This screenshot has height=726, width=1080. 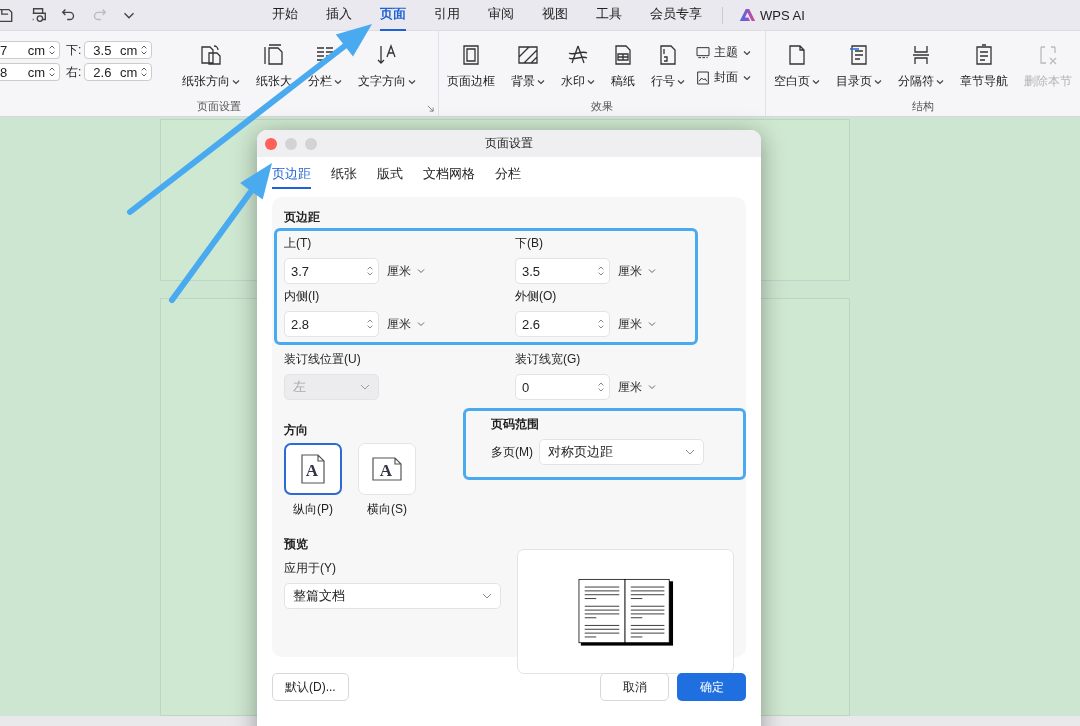 I want to click on ribbon-button: 分隔符, so click(x=921, y=66).